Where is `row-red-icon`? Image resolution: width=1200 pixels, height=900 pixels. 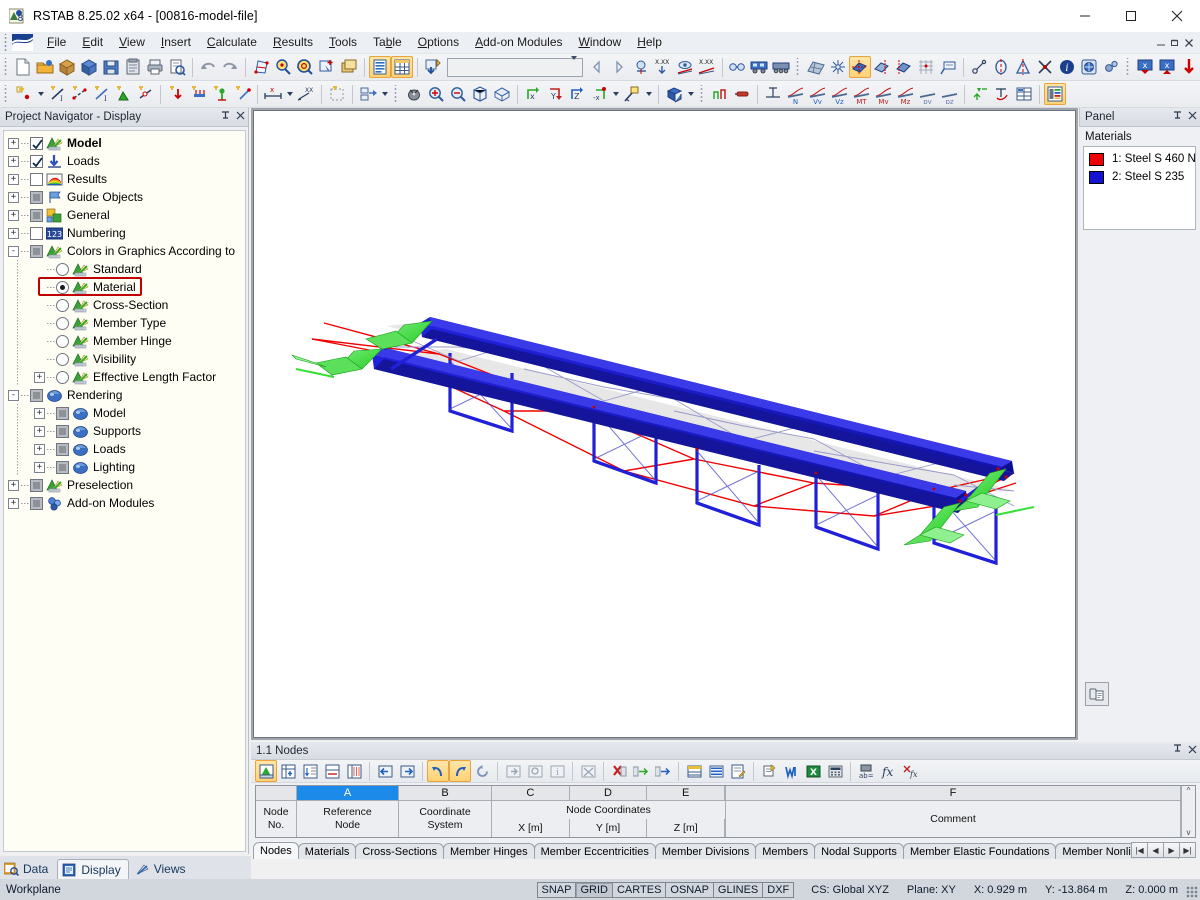 row-red-icon is located at coordinates (354, 771).